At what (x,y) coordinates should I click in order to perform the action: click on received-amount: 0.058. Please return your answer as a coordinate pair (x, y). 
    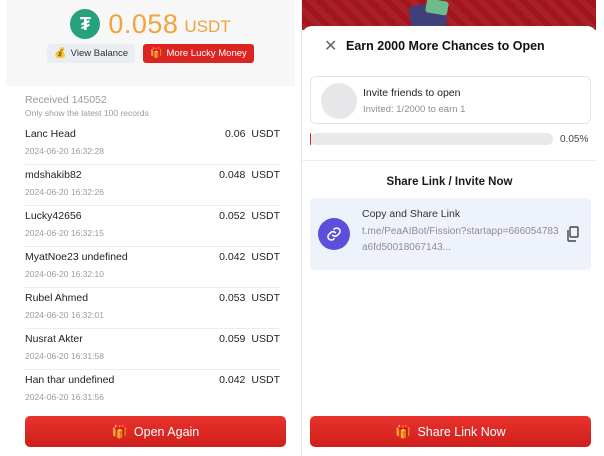
    Looking at the image, I should click on (143, 23).